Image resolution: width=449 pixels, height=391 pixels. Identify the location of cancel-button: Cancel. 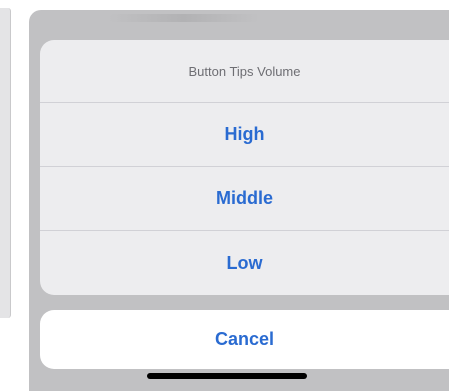
(244, 339).